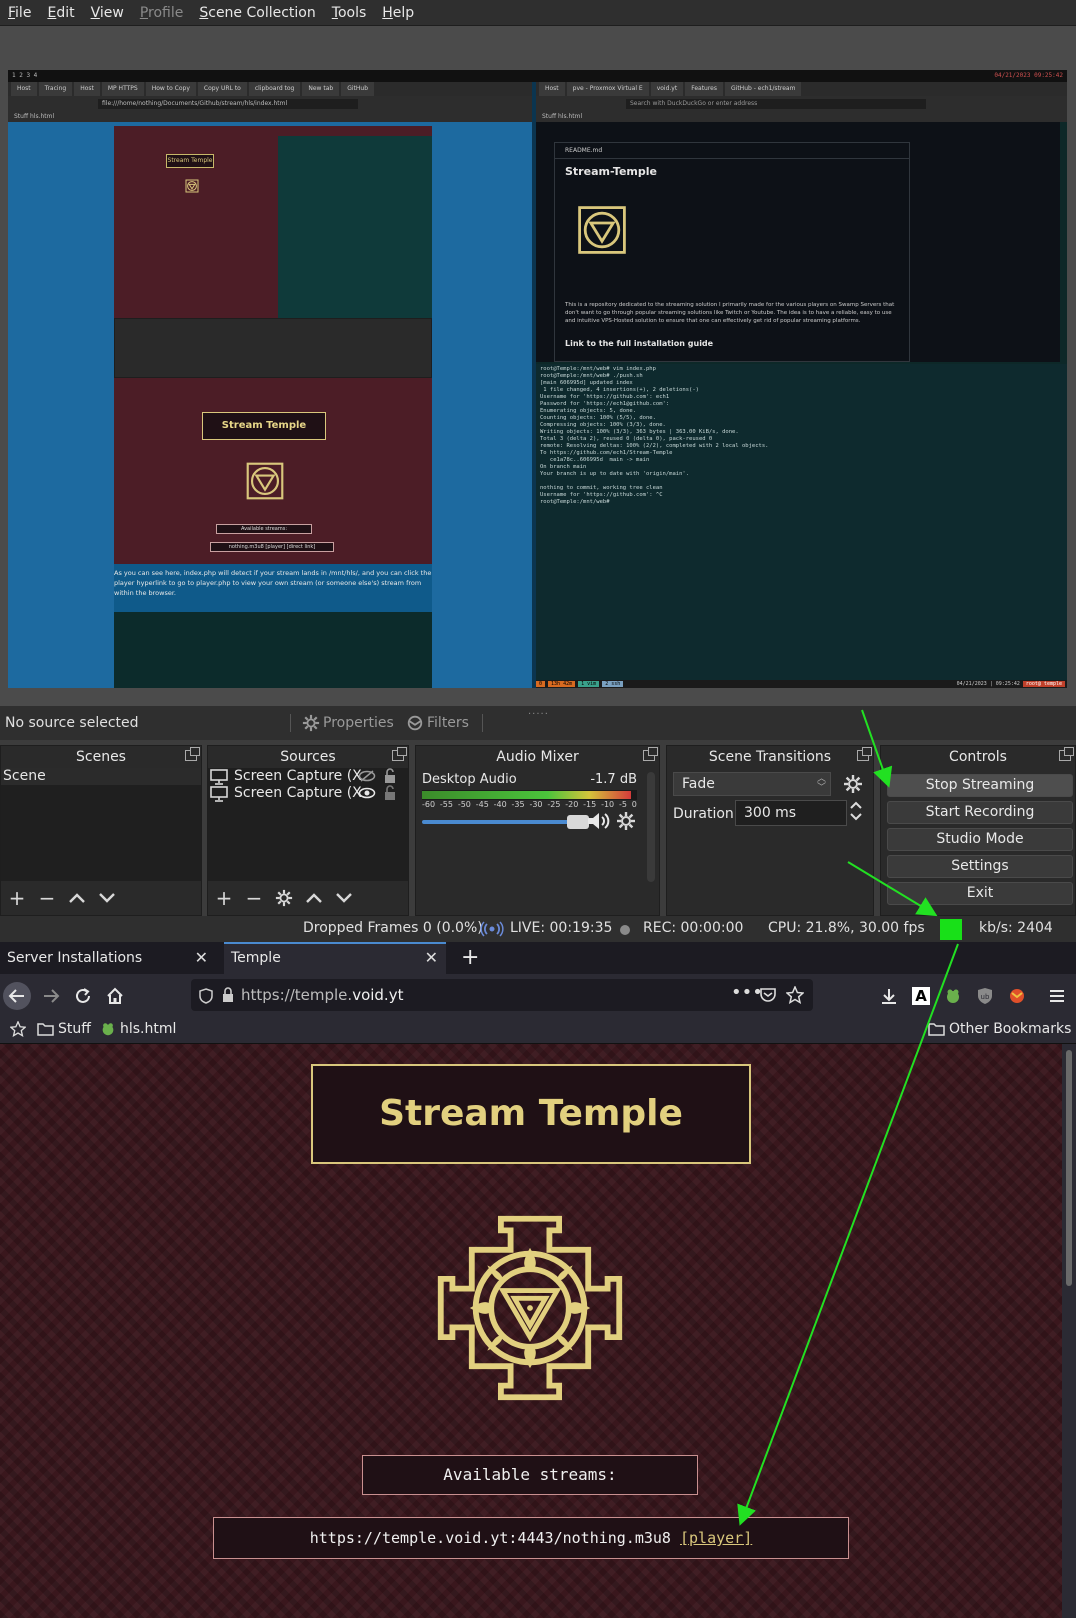 This screenshot has height=1618, width=1076. Describe the element at coordinates (985, 996) in the screenshot. I see `ublock-shield-icon: ub` at that location.